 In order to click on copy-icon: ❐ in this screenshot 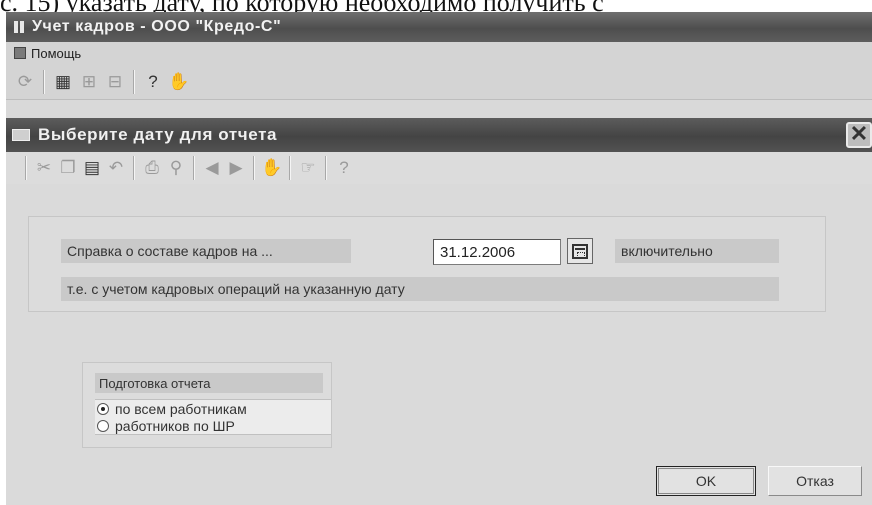, I will do `click(68, 168)`.